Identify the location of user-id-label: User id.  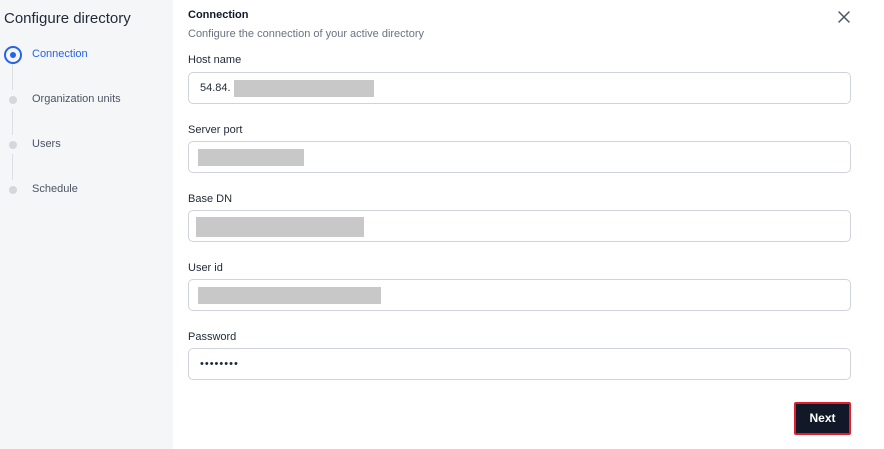
(205, 268).